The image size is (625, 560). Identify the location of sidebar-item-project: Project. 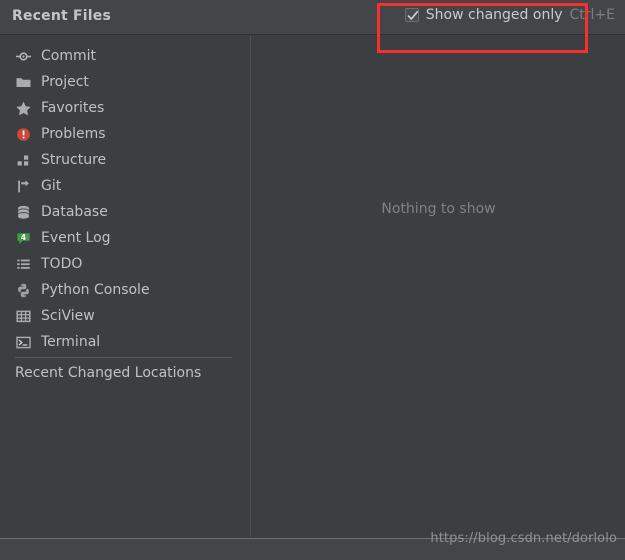
(125, 82).